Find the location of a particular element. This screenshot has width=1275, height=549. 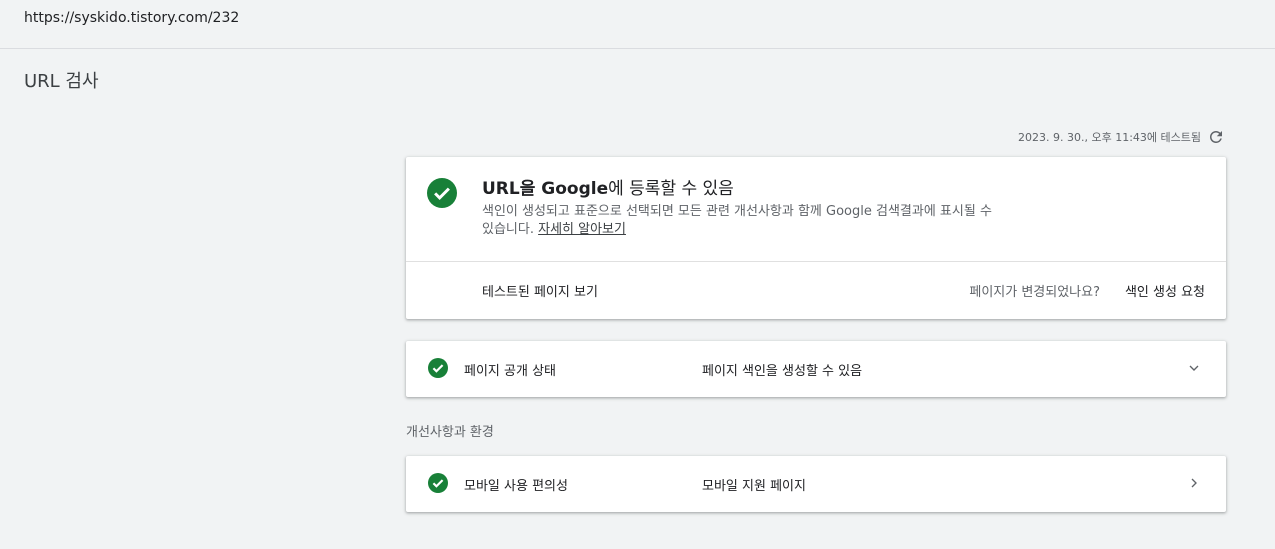

status-heading-rest: 에 등록할 수 있음 is located at coordinates (671, 189).